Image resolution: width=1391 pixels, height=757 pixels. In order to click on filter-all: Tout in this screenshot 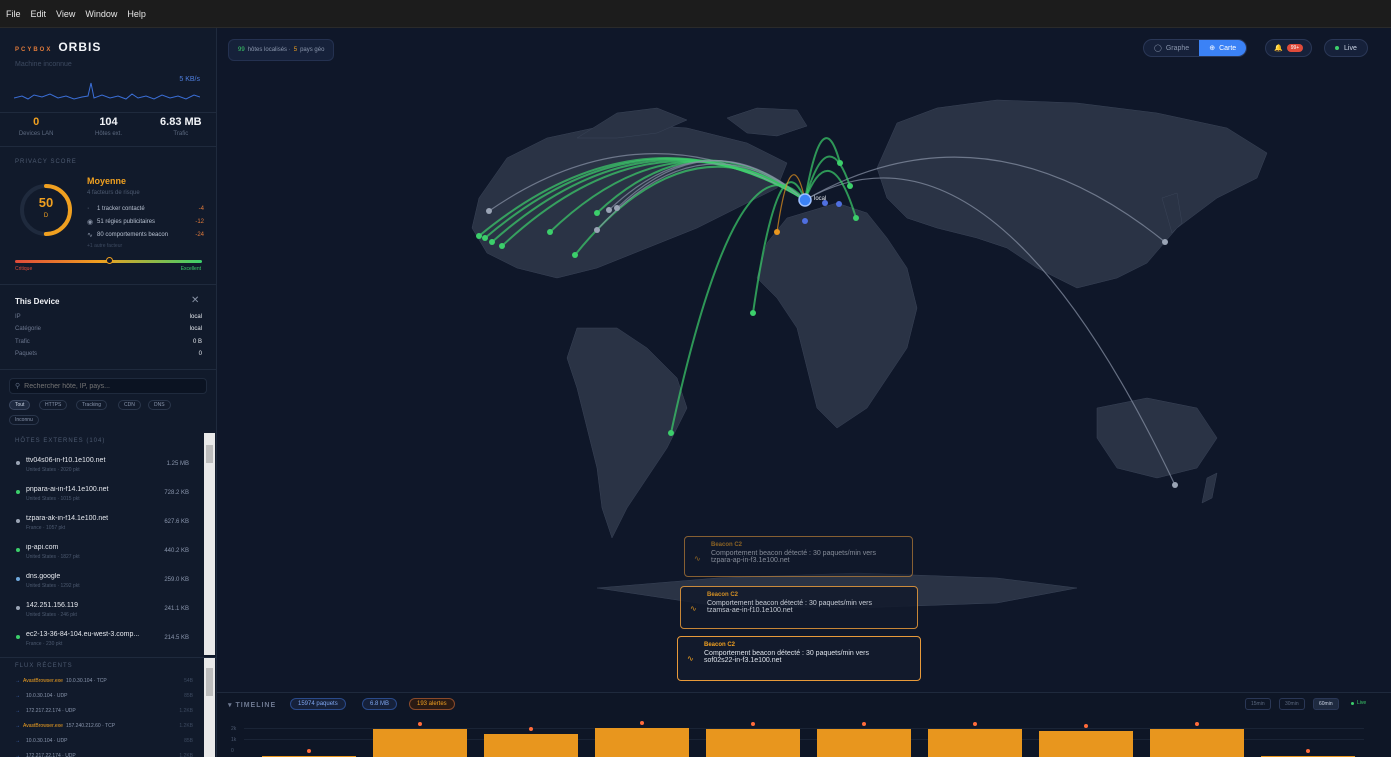, I will do `click(20, 405)`.